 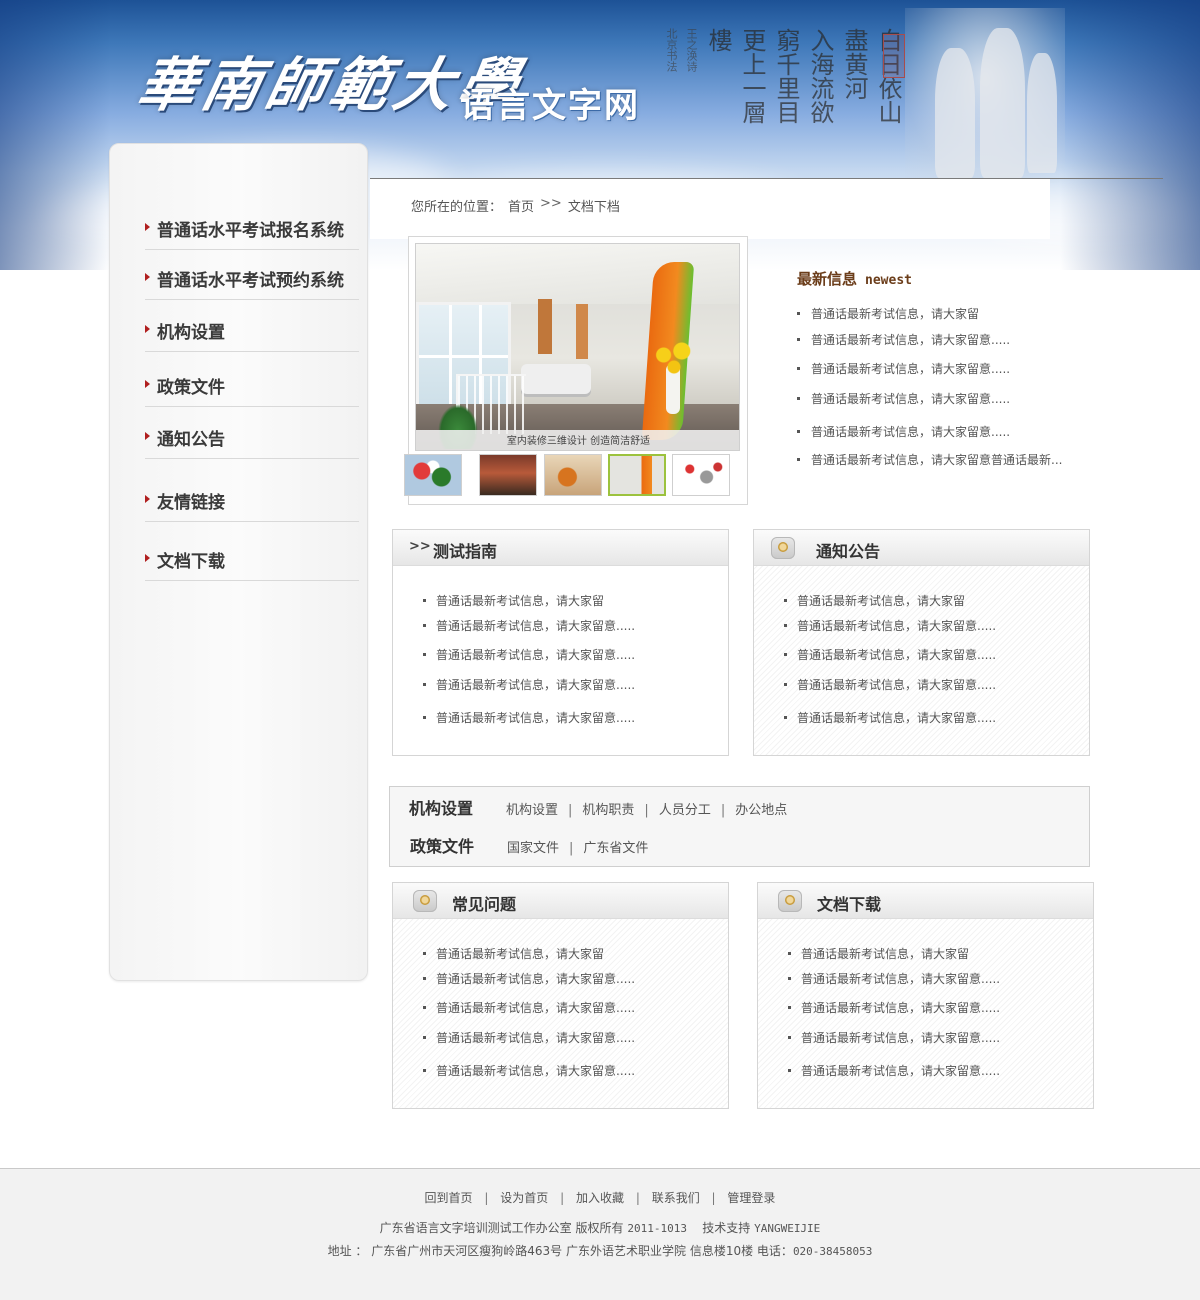 What do you see at coordinates (608, 808) in the screenshot?
I see `link-duties: 机构职责` at bounding box center [608, 808].